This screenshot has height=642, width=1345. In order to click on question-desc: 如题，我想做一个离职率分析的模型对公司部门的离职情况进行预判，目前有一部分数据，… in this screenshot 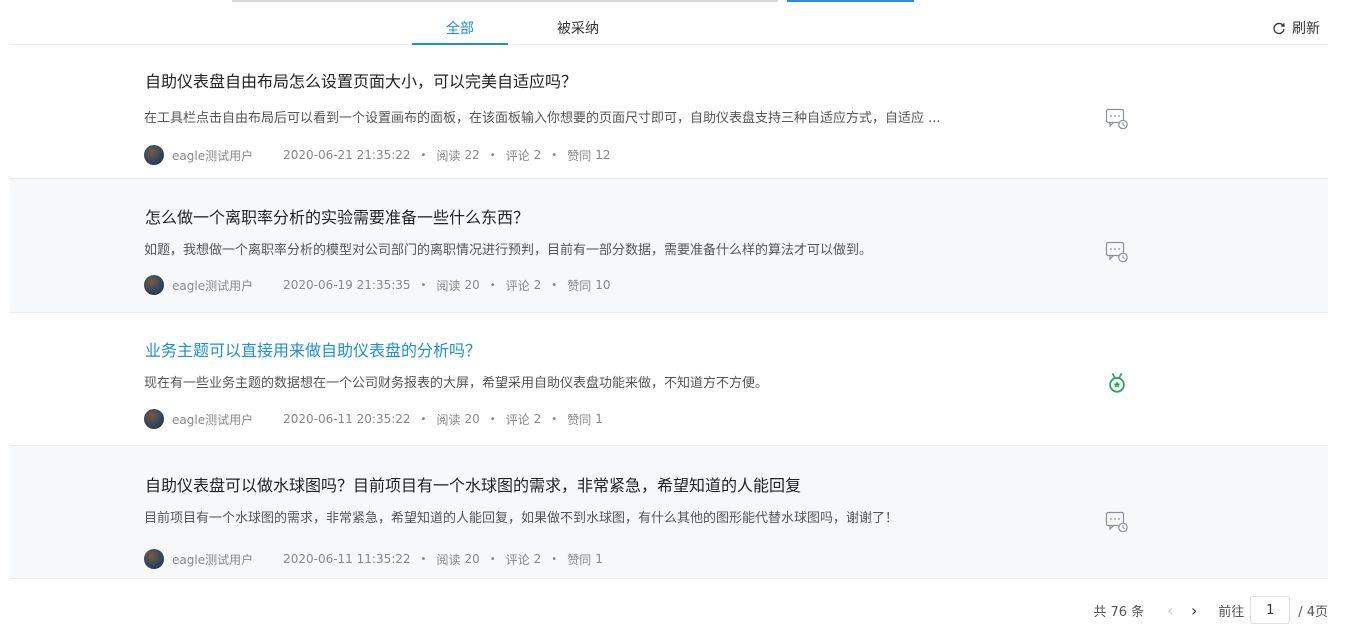, I will do `click(508, 250)`.